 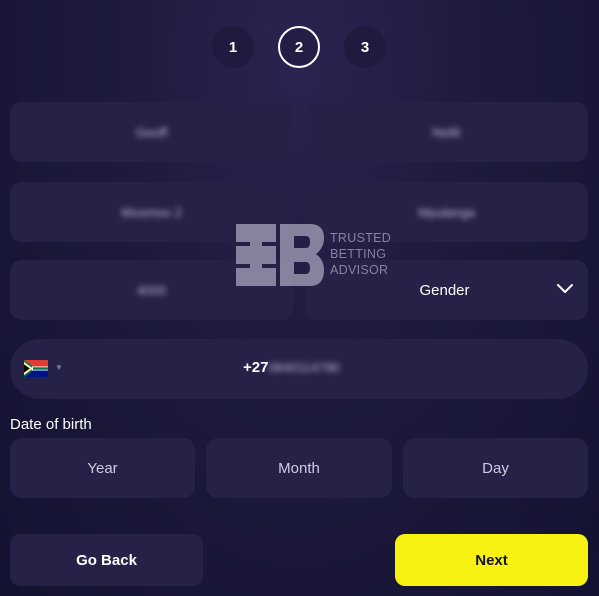 I want to click on phone-number: 0840114790, so click(x=304, y=367).